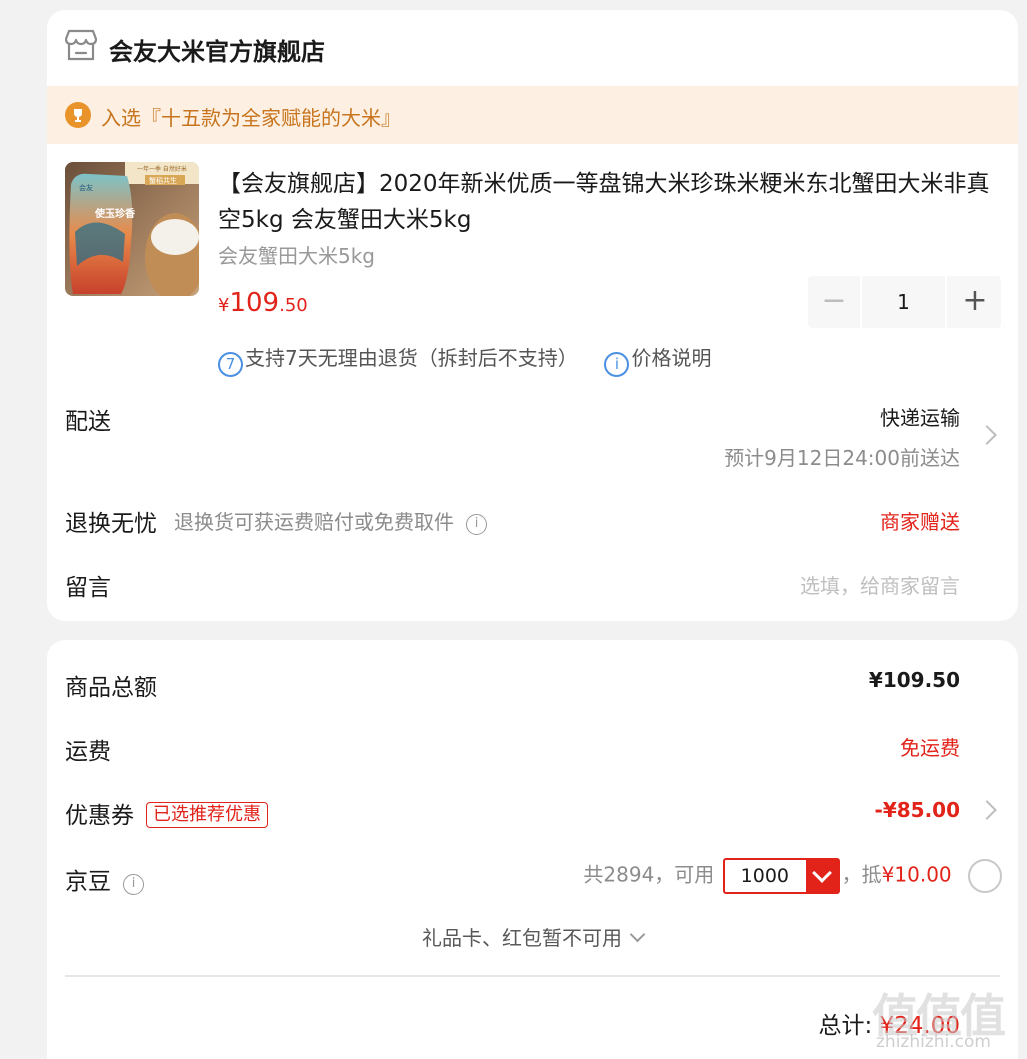 Image resolution: width=1027 pixels, height=1059 pixels. What do you see at coordinates (845, 1026) in the screenshot?
I see `total-label: 总计:` at bounding box center [845, 1026].